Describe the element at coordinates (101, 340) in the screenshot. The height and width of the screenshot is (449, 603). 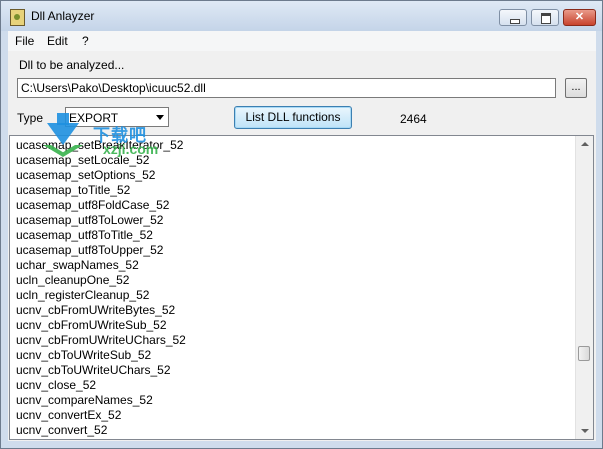
I see `list-item: ucnv_cbFromUWriteUChars_52` at that location.